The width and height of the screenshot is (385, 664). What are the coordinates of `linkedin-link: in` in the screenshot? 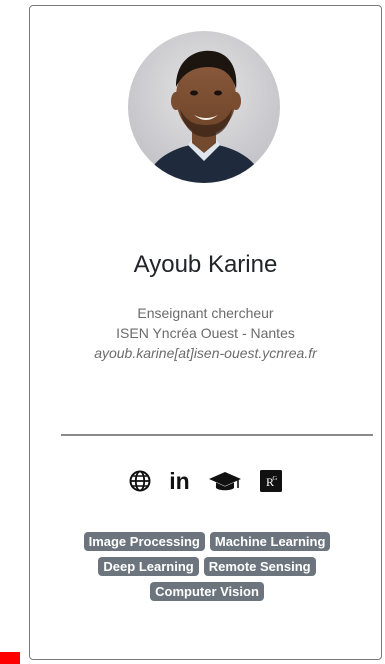 It's located at (179, 481).